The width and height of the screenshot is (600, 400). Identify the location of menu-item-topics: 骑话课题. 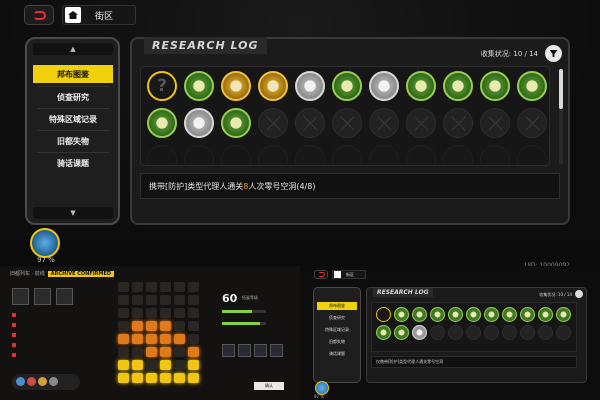
(337, 354).